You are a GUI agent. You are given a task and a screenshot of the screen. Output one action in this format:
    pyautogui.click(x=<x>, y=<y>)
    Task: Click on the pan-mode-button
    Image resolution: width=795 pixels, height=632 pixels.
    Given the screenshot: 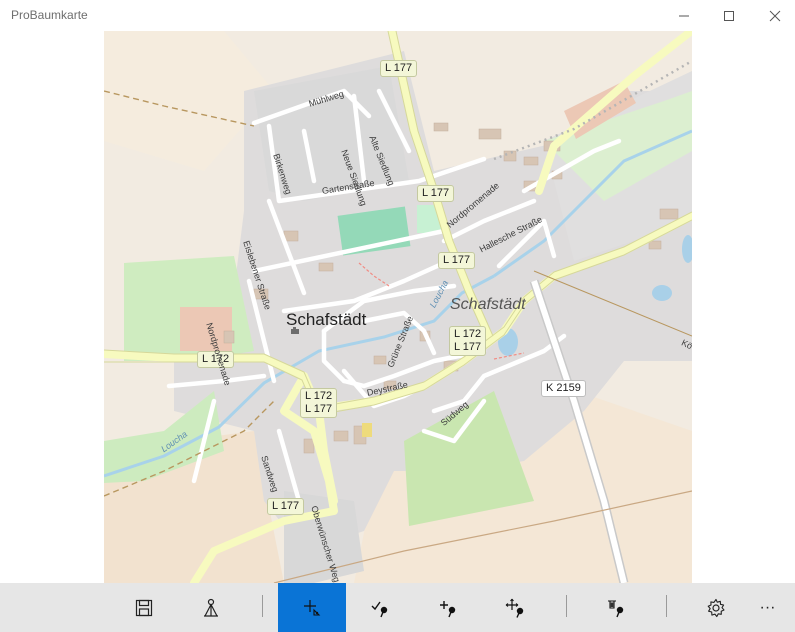 What is the action you would take?
    pyautogui.click(x=312, y=607)
    